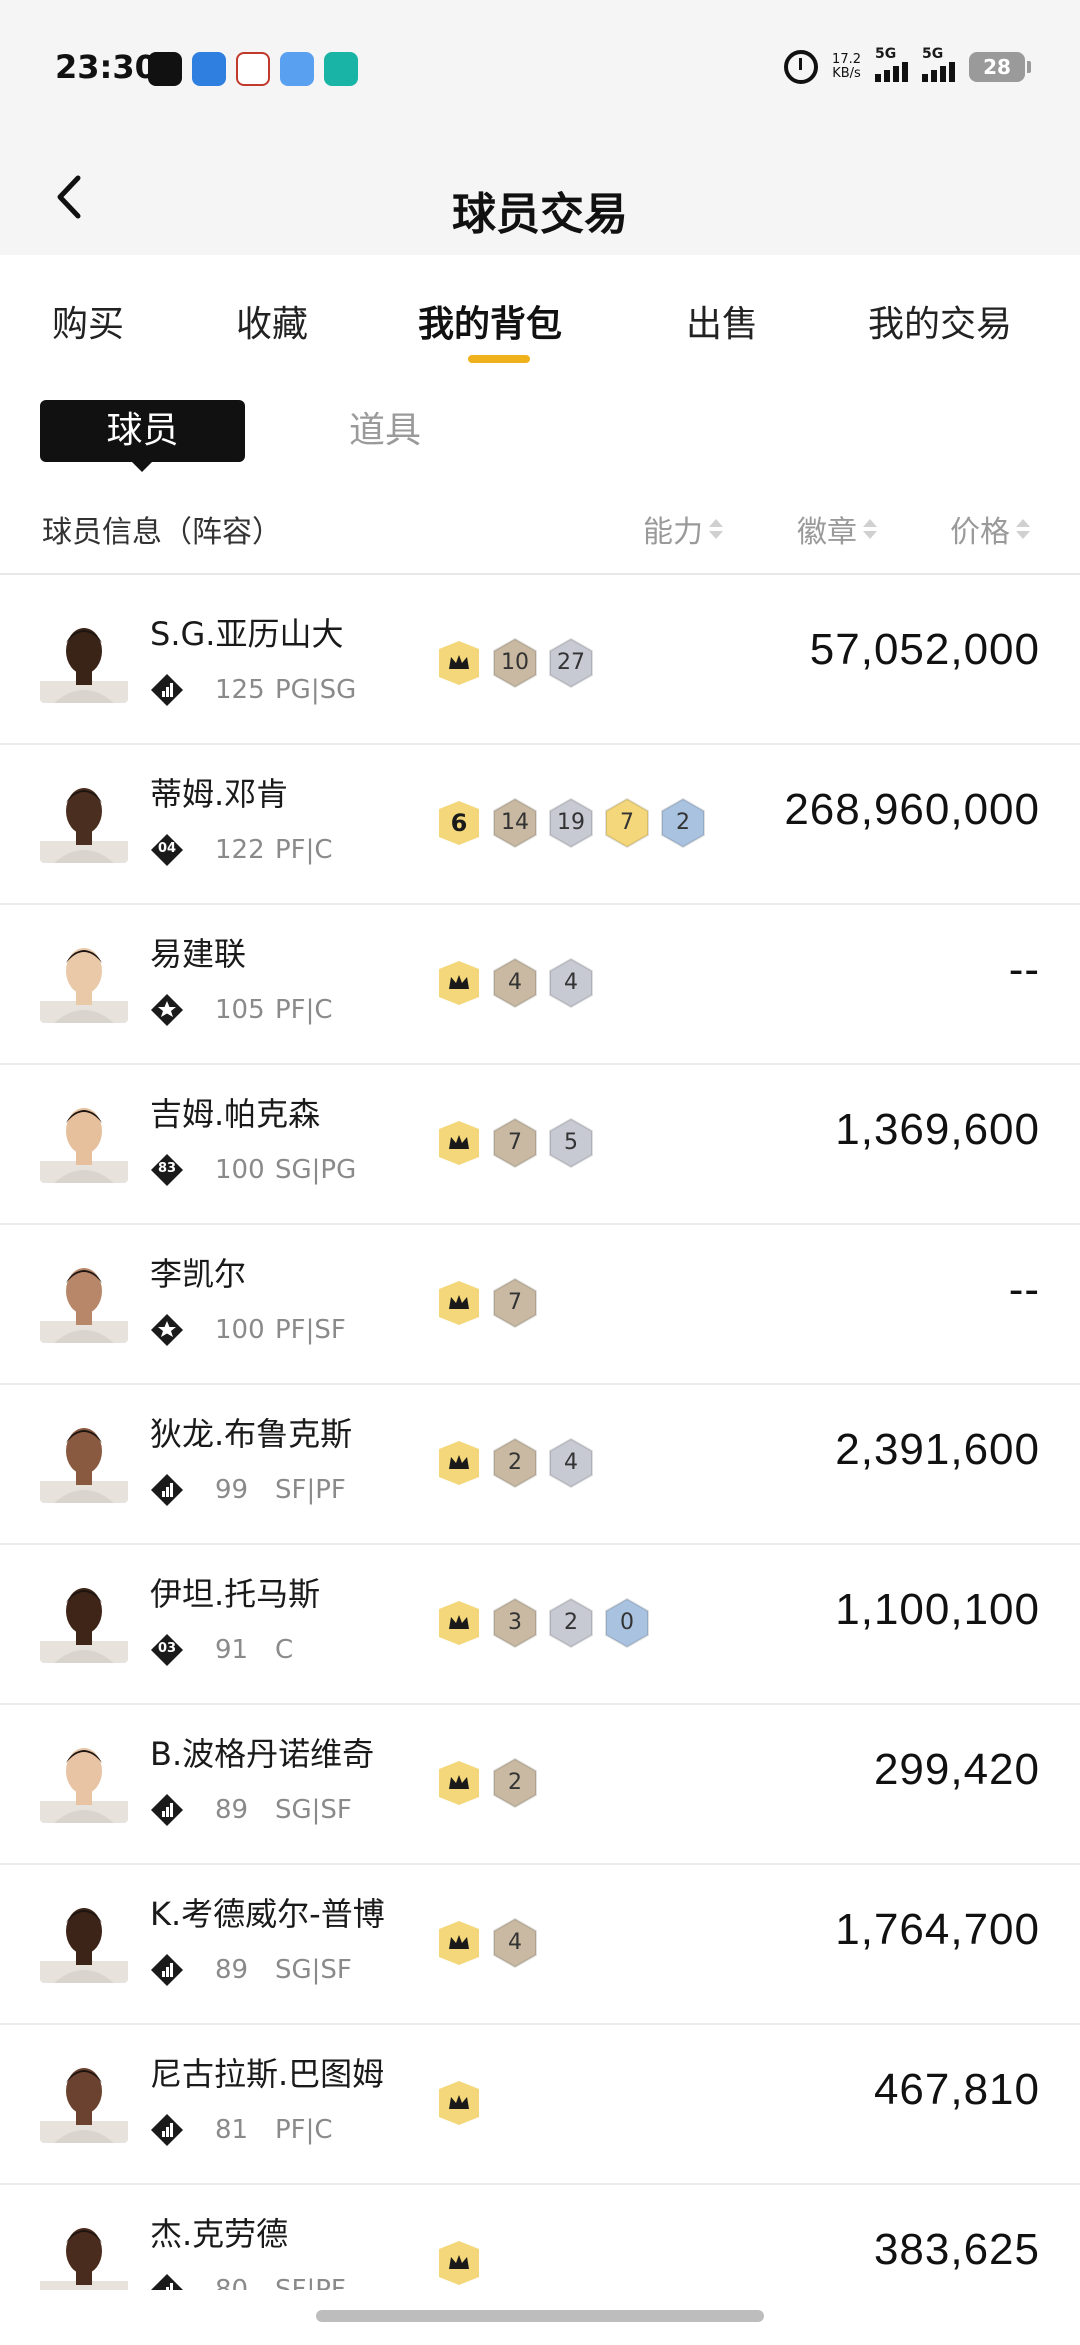 Image resolution: width=1080 pixels, height=2345 pixels. Describe the element at coordinates (304, 1010) in the screenshot. I see `player-position: PF|C` at that location.